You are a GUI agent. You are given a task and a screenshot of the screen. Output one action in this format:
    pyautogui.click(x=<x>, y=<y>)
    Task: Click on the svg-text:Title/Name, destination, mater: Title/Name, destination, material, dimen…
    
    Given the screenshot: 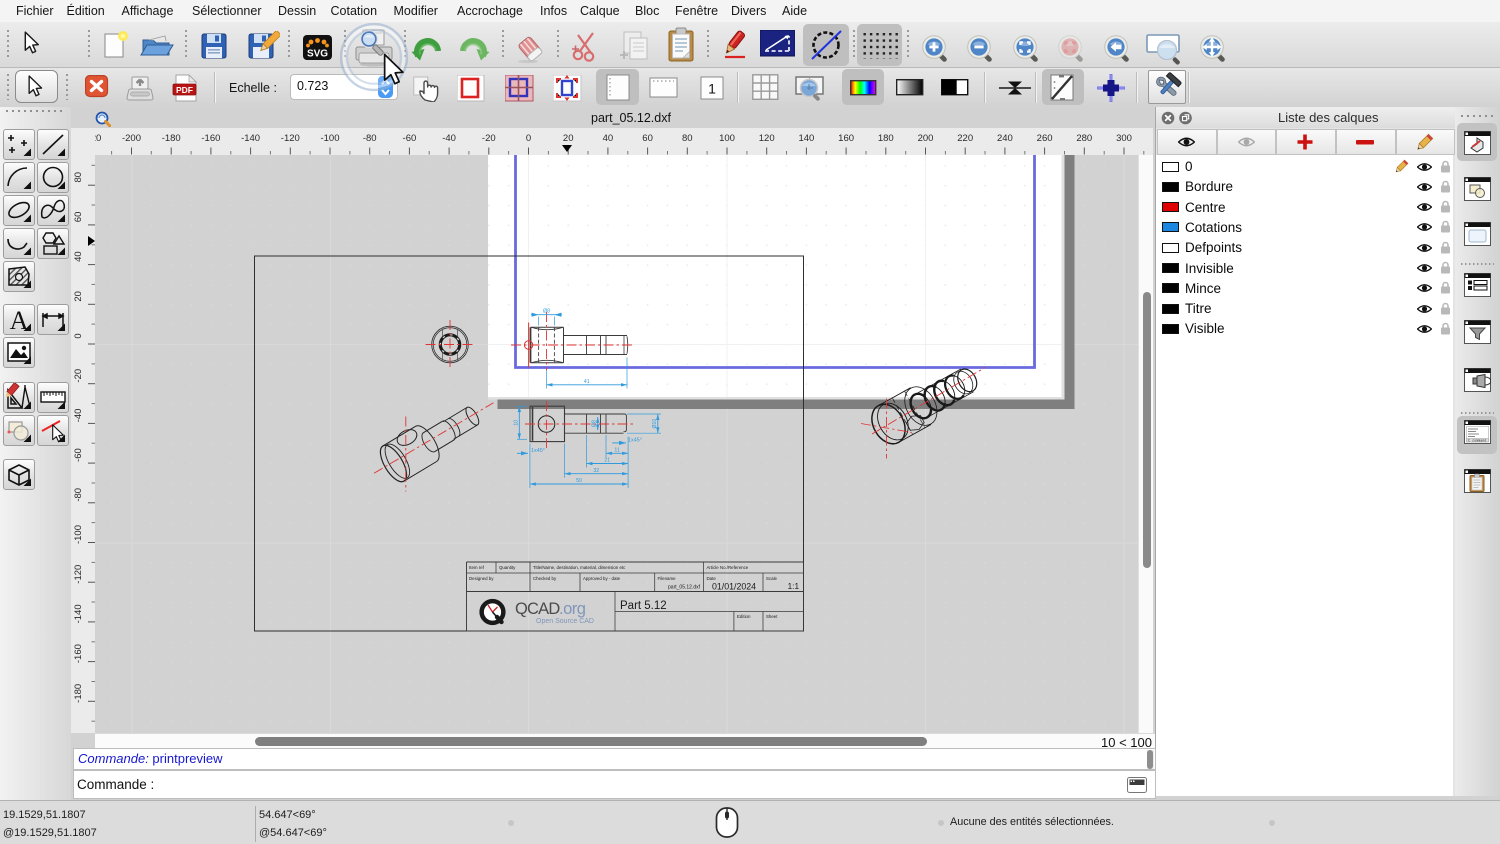 What is the action you would take?
    pyautogui.click(x=579, y=567)
    